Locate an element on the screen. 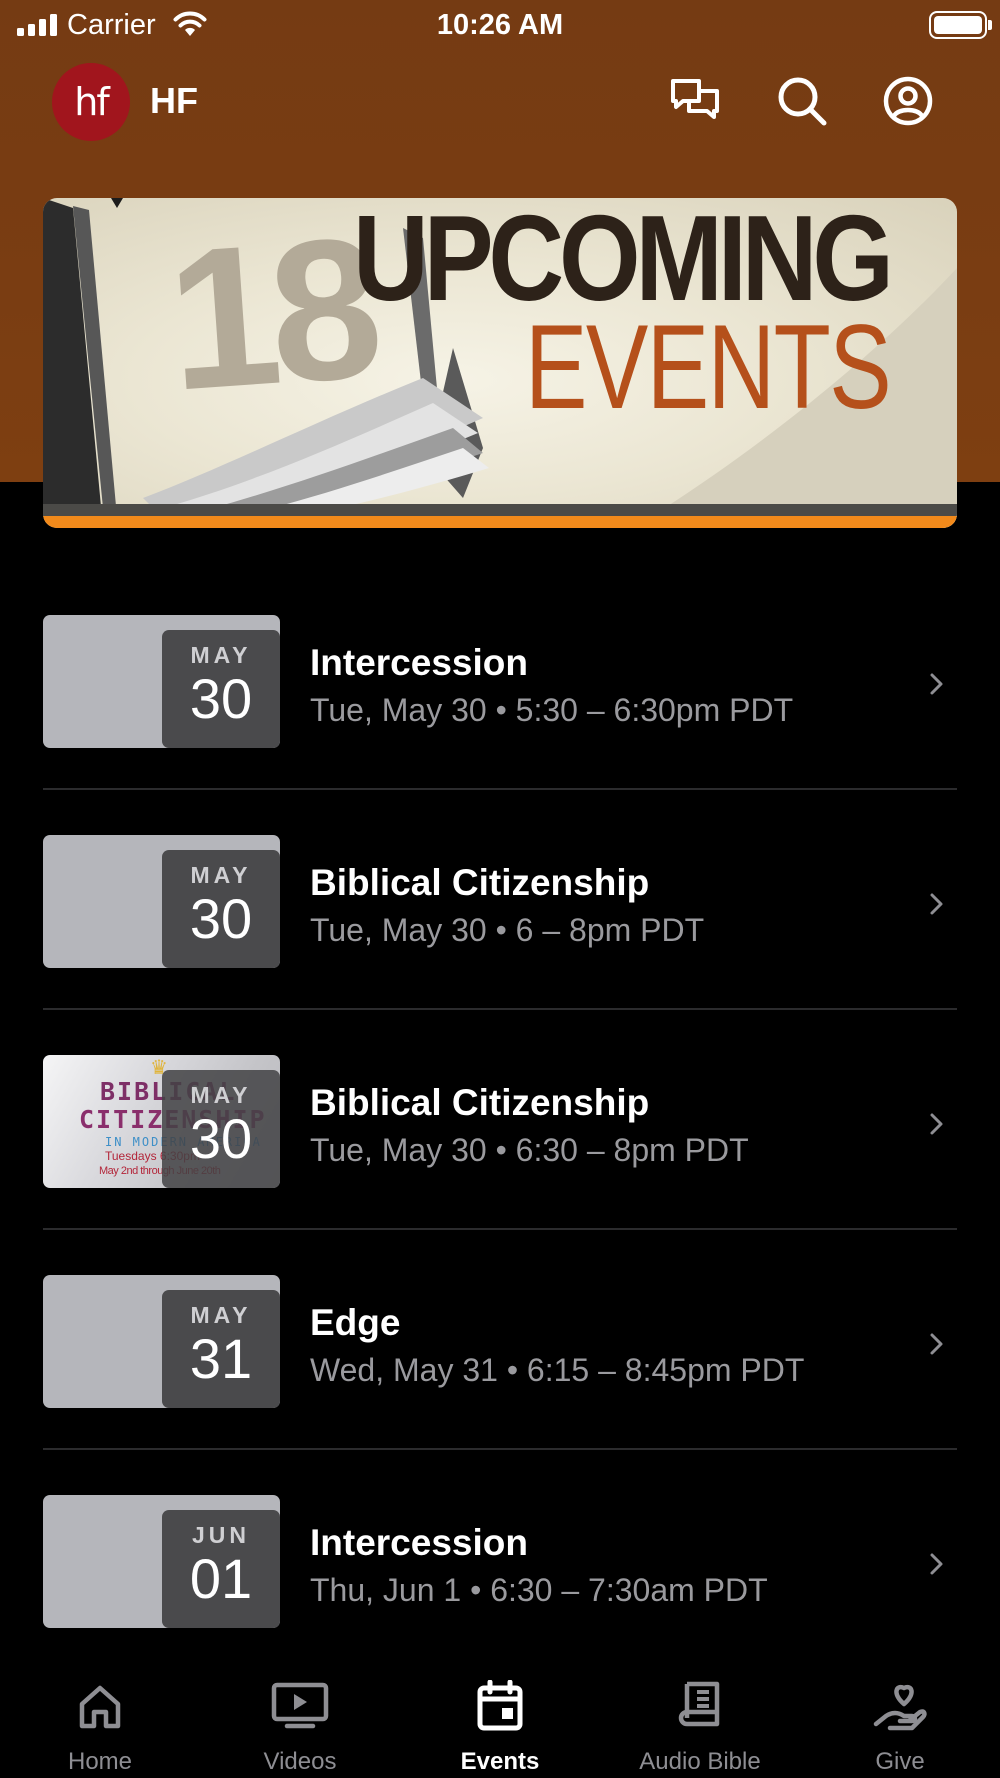 This screenshot has height=1778, width=1000. event-datetime: Tue, May 30 • 5:30 – 6:30pm PDT is located at coordinates (552, 710).